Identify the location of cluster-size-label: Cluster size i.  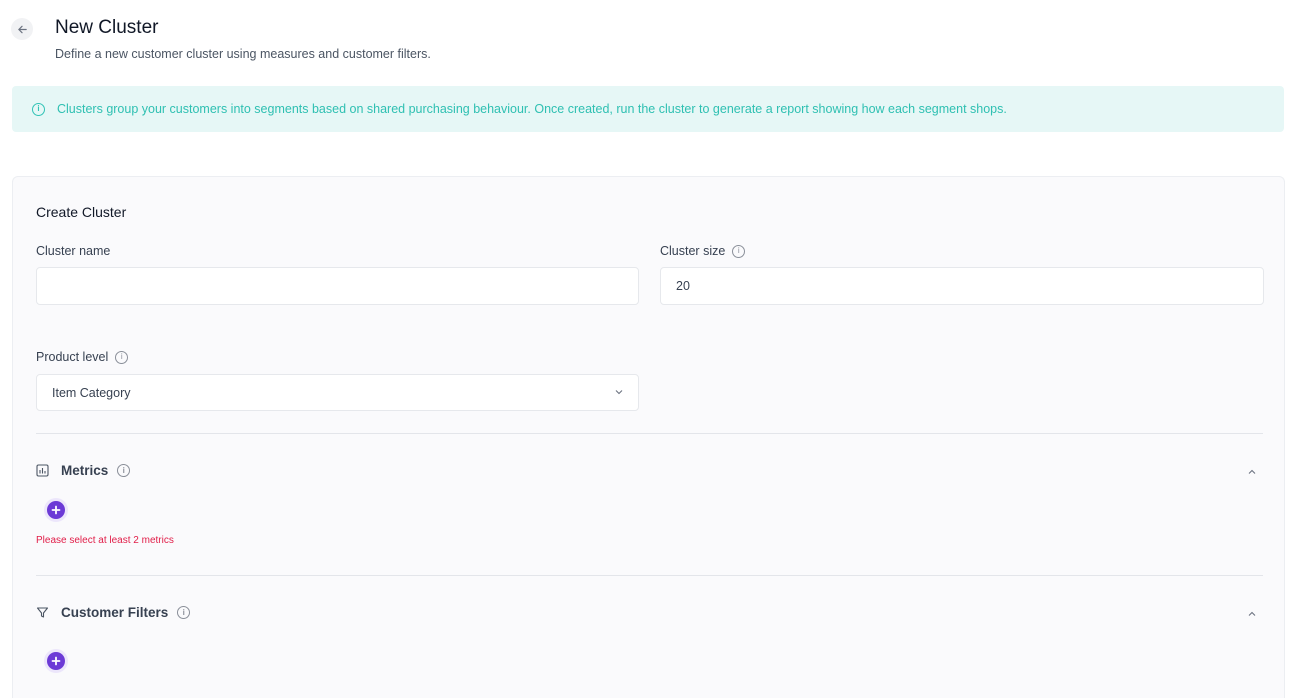
(703, 251).